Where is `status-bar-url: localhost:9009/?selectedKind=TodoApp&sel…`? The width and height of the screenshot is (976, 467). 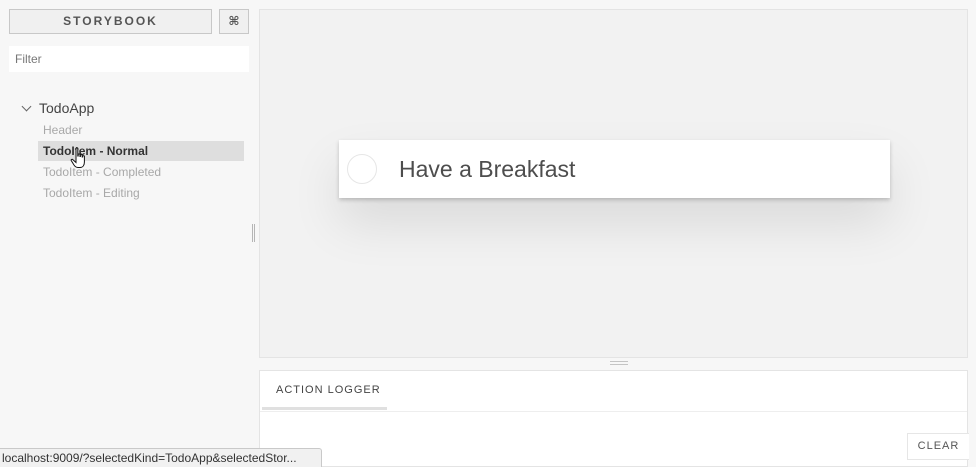 status-bar-url: localhost:9009/?selectedKind=TodoApp&sel… is located at coordinates (161, 457).